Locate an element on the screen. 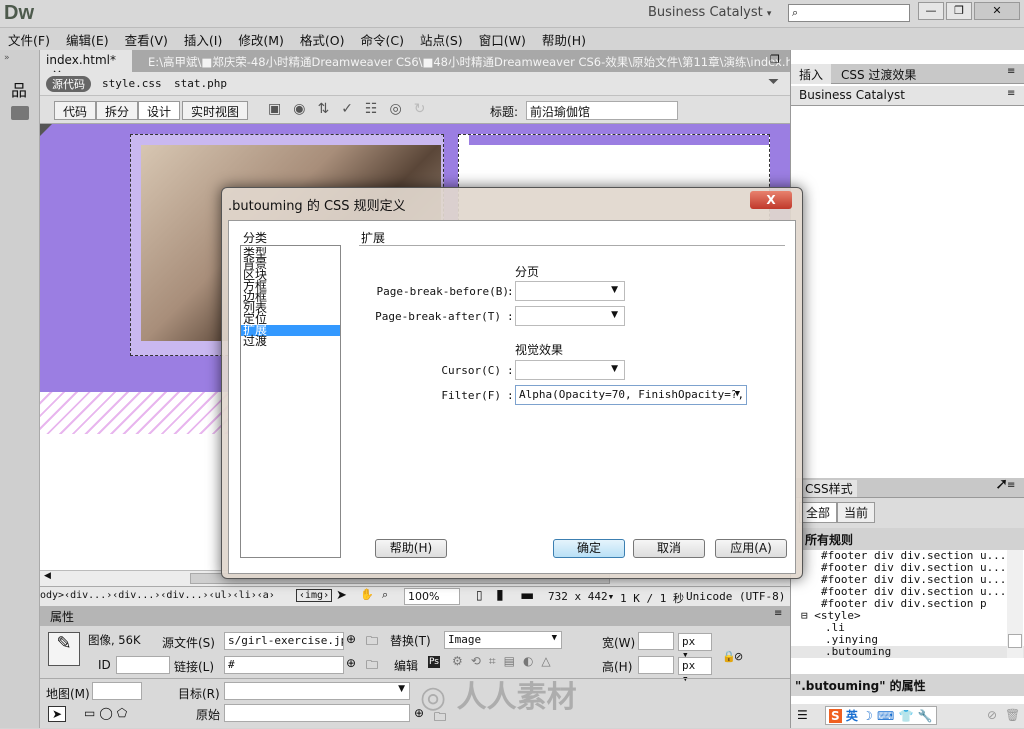  point-to-file-icon: ⊕ is located at coordinates (351, 639).